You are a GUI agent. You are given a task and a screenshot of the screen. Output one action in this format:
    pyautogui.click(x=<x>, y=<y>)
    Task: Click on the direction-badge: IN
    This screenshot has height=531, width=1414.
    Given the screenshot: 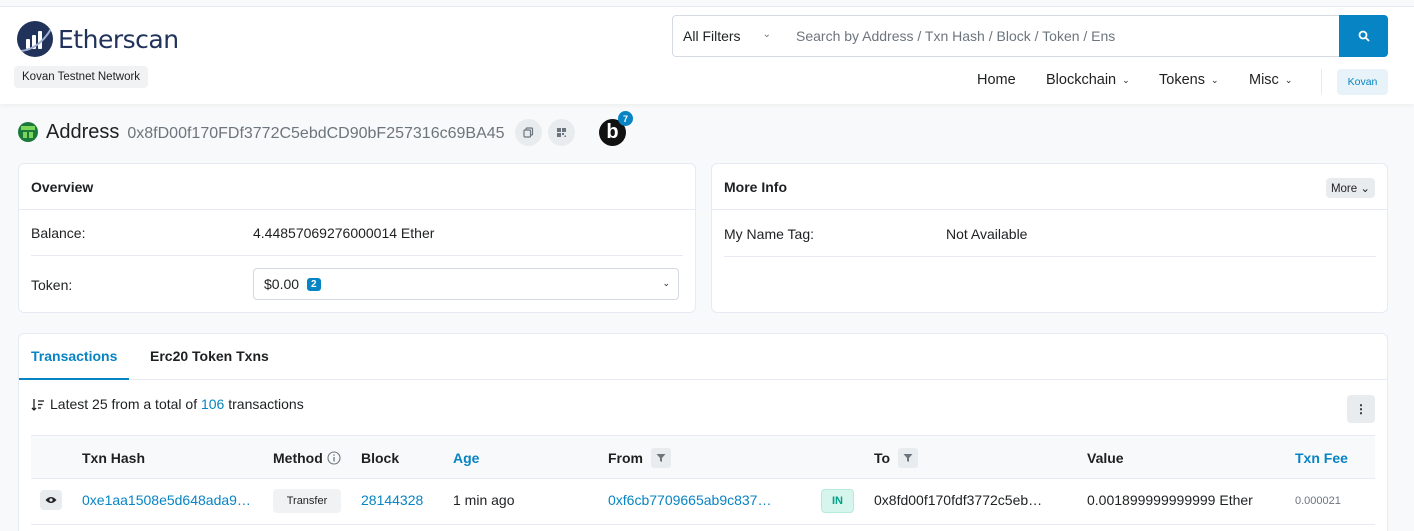 What is the action you would take?
    pyautogui.click(x=837, y=501)
    